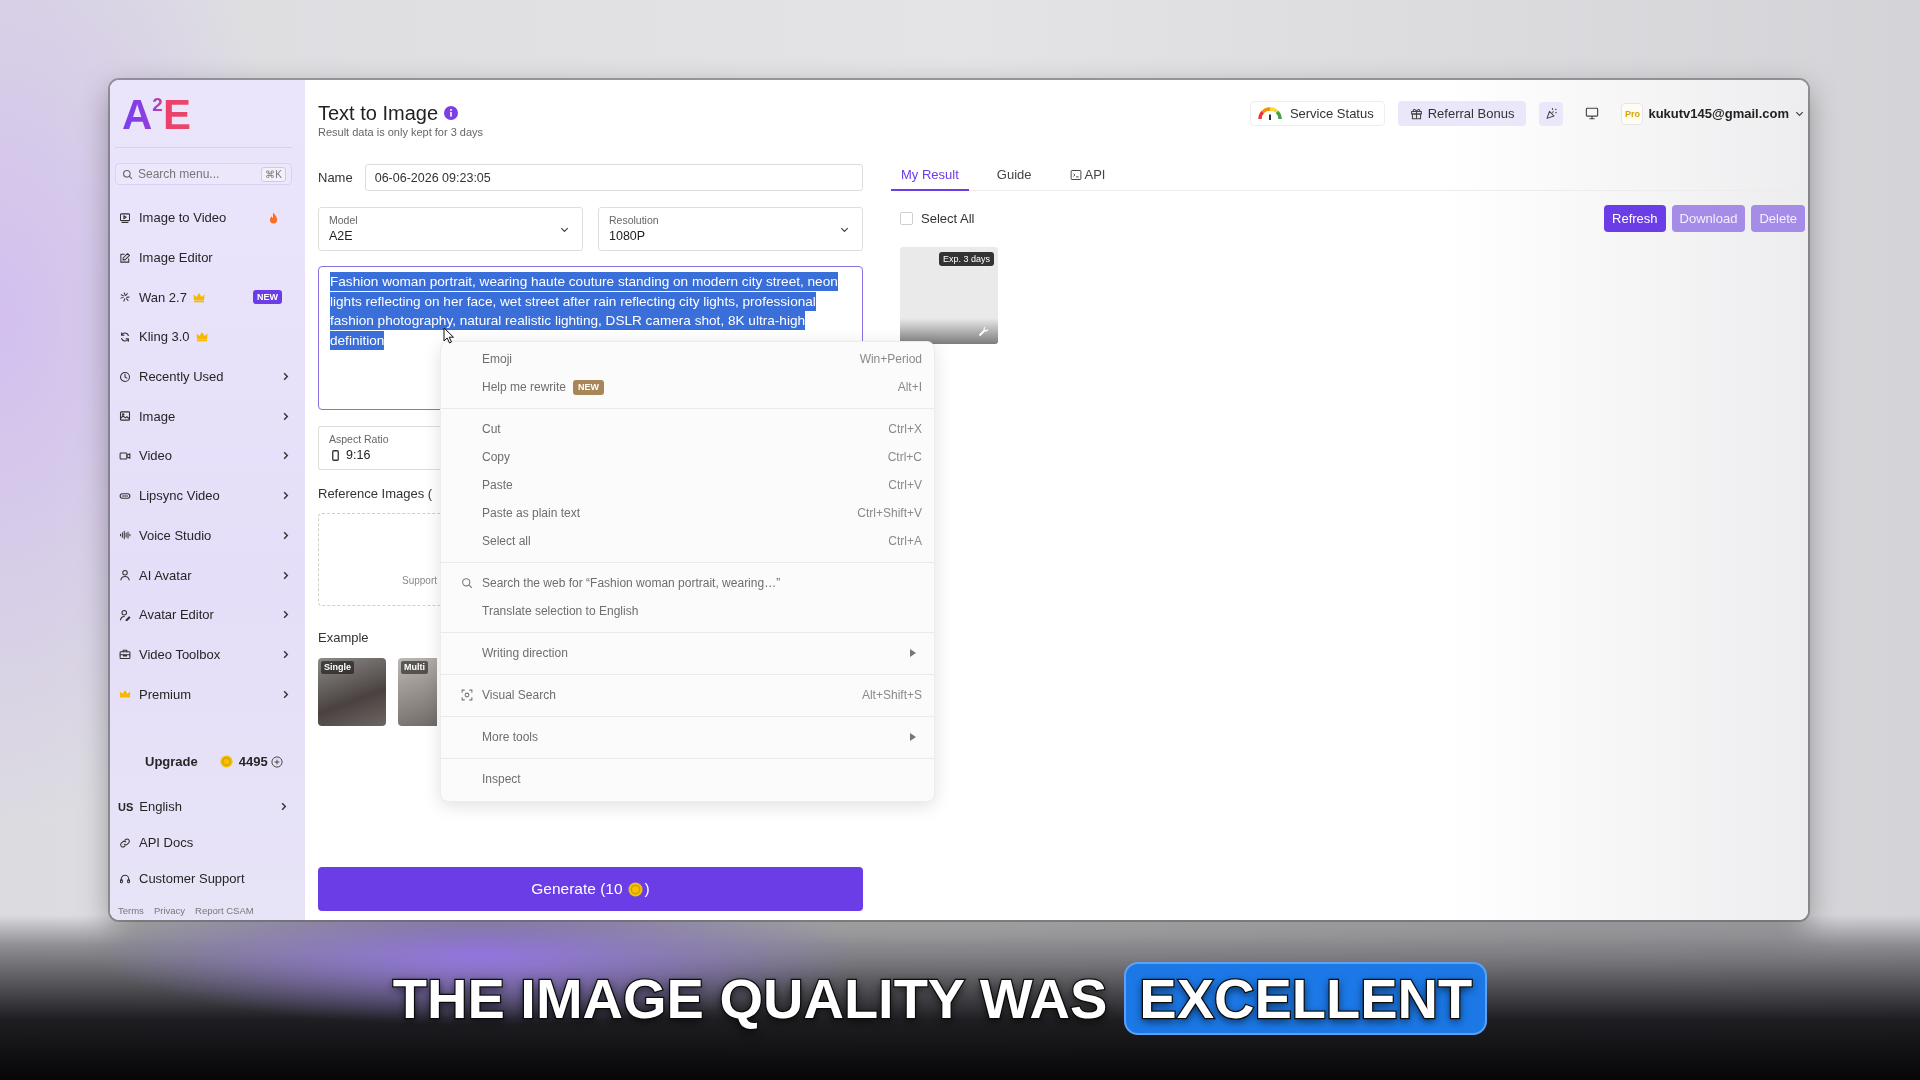  What do you see at coordinates (687, 513) in the screenshot?
I see `menu-item: Paste as plain text Ctrl+Shift+V` at bounding box center [687, 513].